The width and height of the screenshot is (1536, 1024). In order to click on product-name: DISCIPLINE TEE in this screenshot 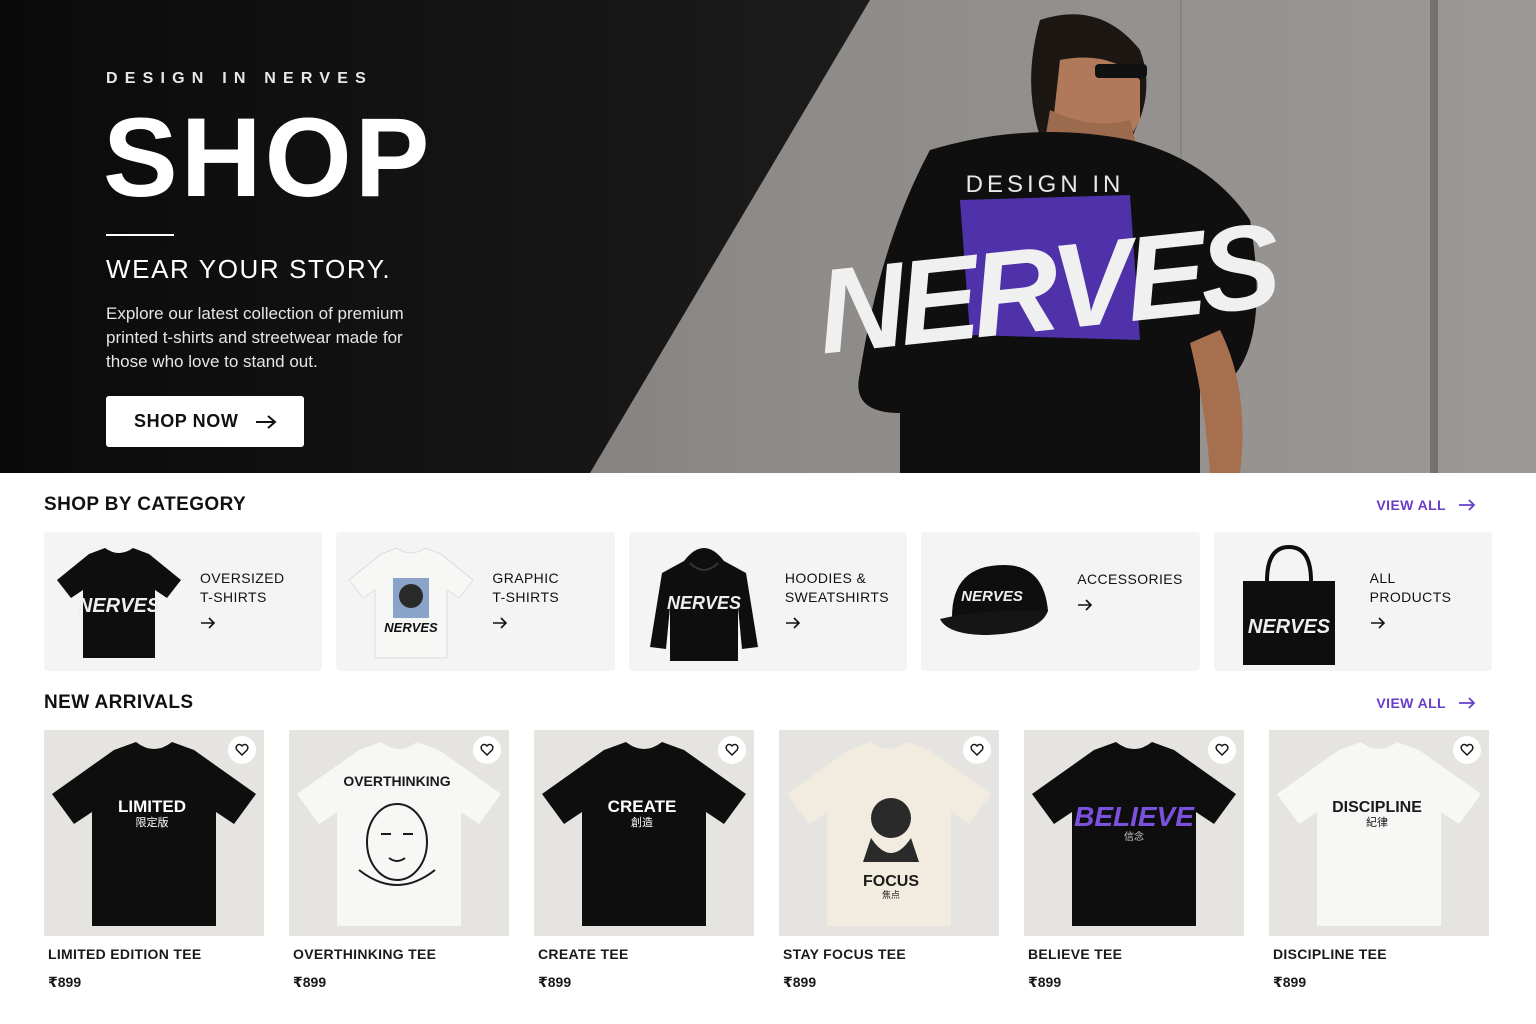, I will do `click(1330, 954)`.